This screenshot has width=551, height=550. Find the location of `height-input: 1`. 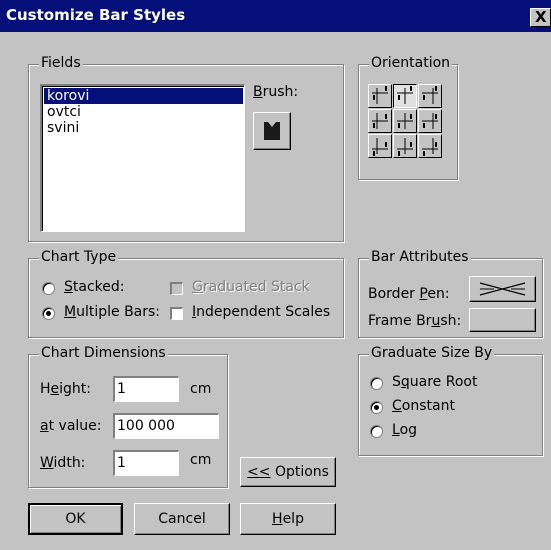

height-input: 1 is located at coordinates (146, 389).